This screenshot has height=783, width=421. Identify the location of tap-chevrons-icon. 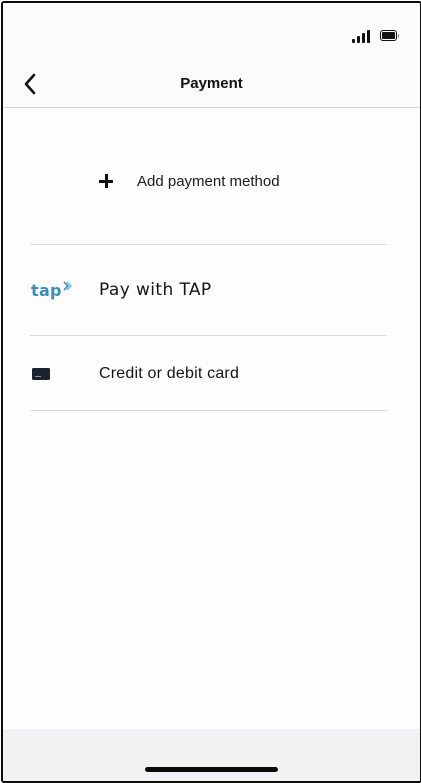
(67, 286).